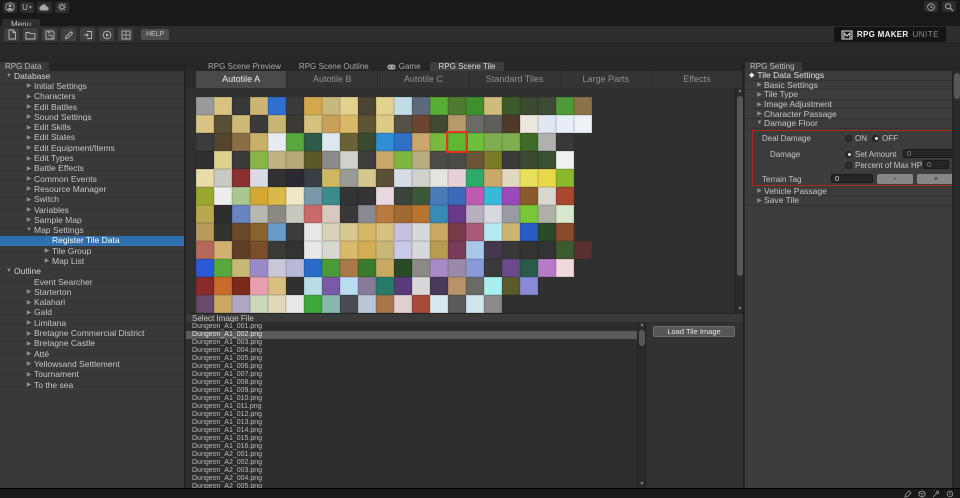  Describe the element at coordinates (92, 323) in the screenshot. I see `tree-item-limitana: ▶ Limitana` at that location.